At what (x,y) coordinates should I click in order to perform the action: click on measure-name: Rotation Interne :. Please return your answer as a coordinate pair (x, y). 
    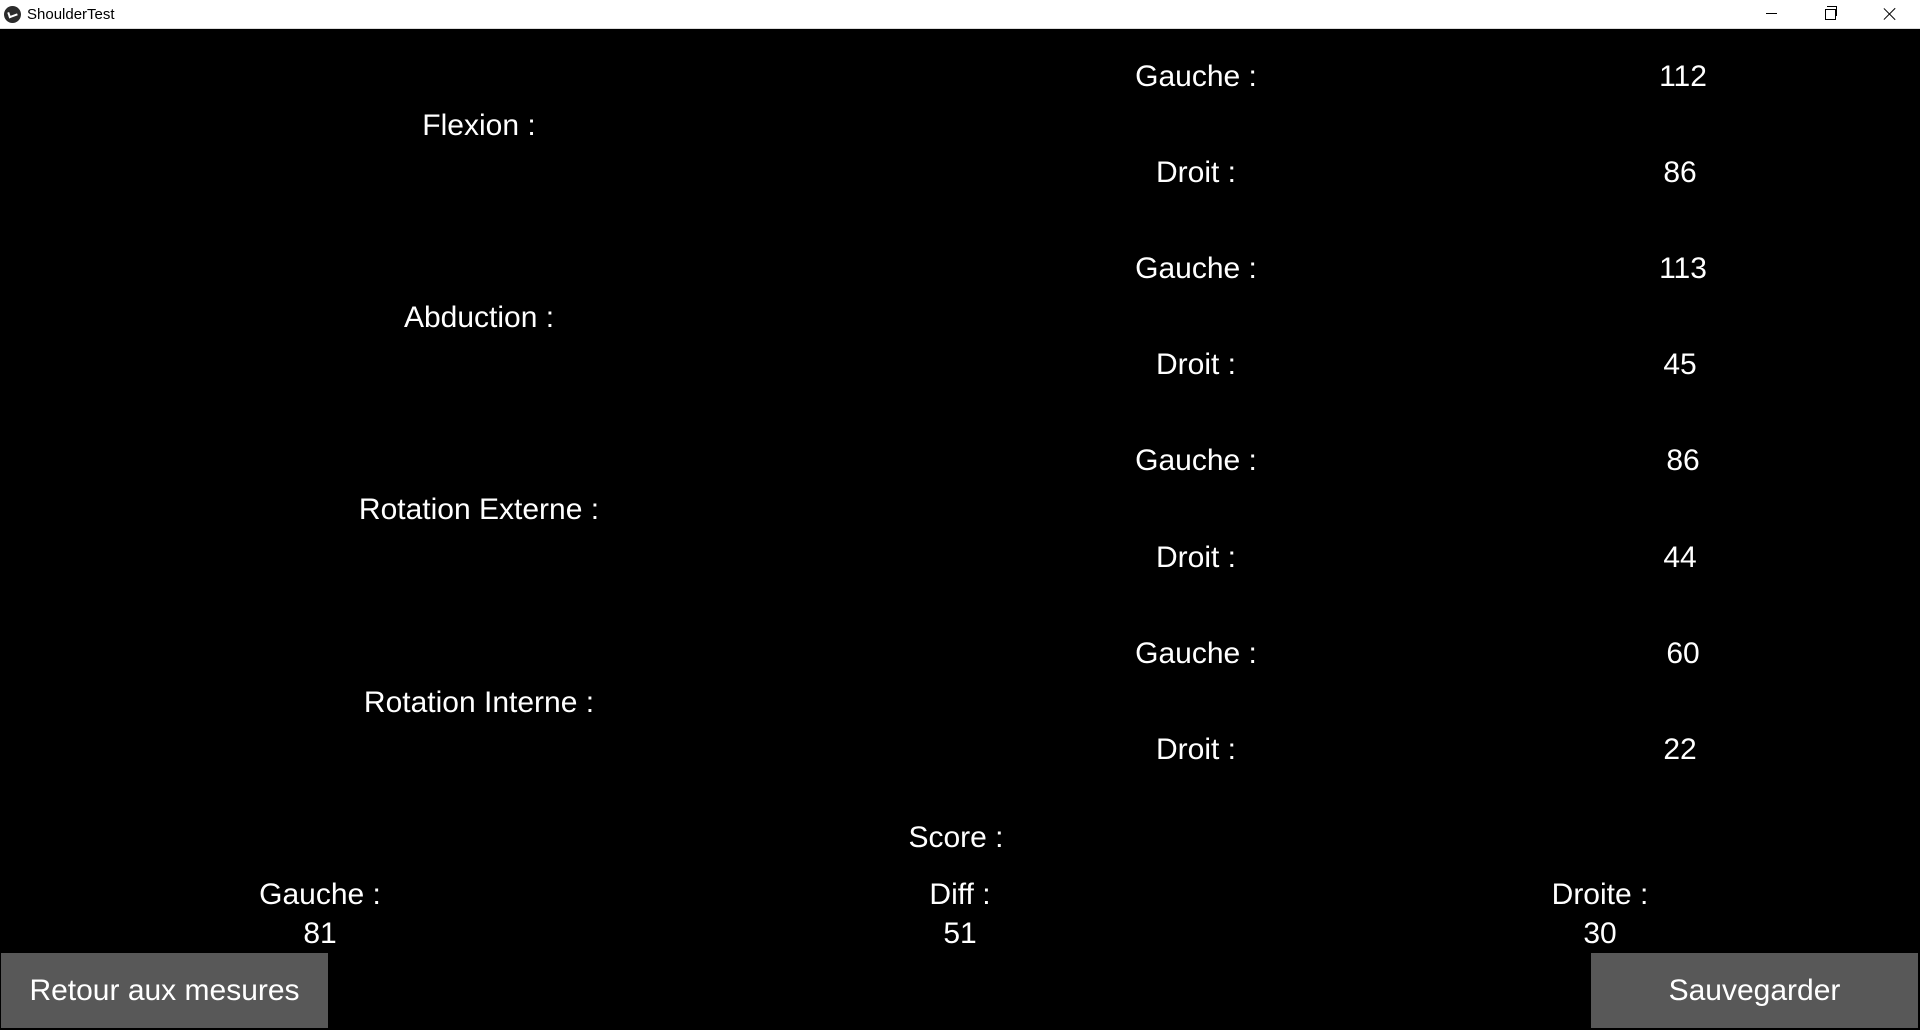
    Looking at the image, I should click on (479, 702).